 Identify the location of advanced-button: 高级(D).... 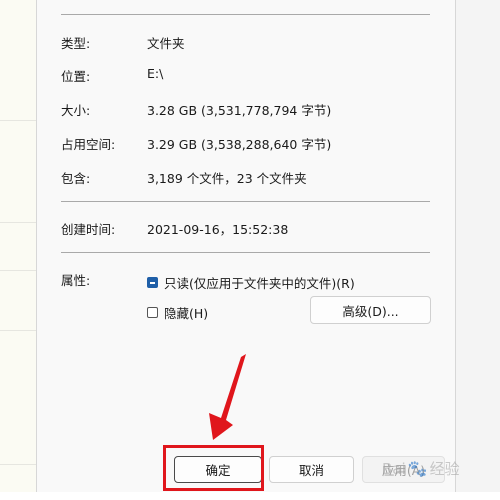
(370, 310).